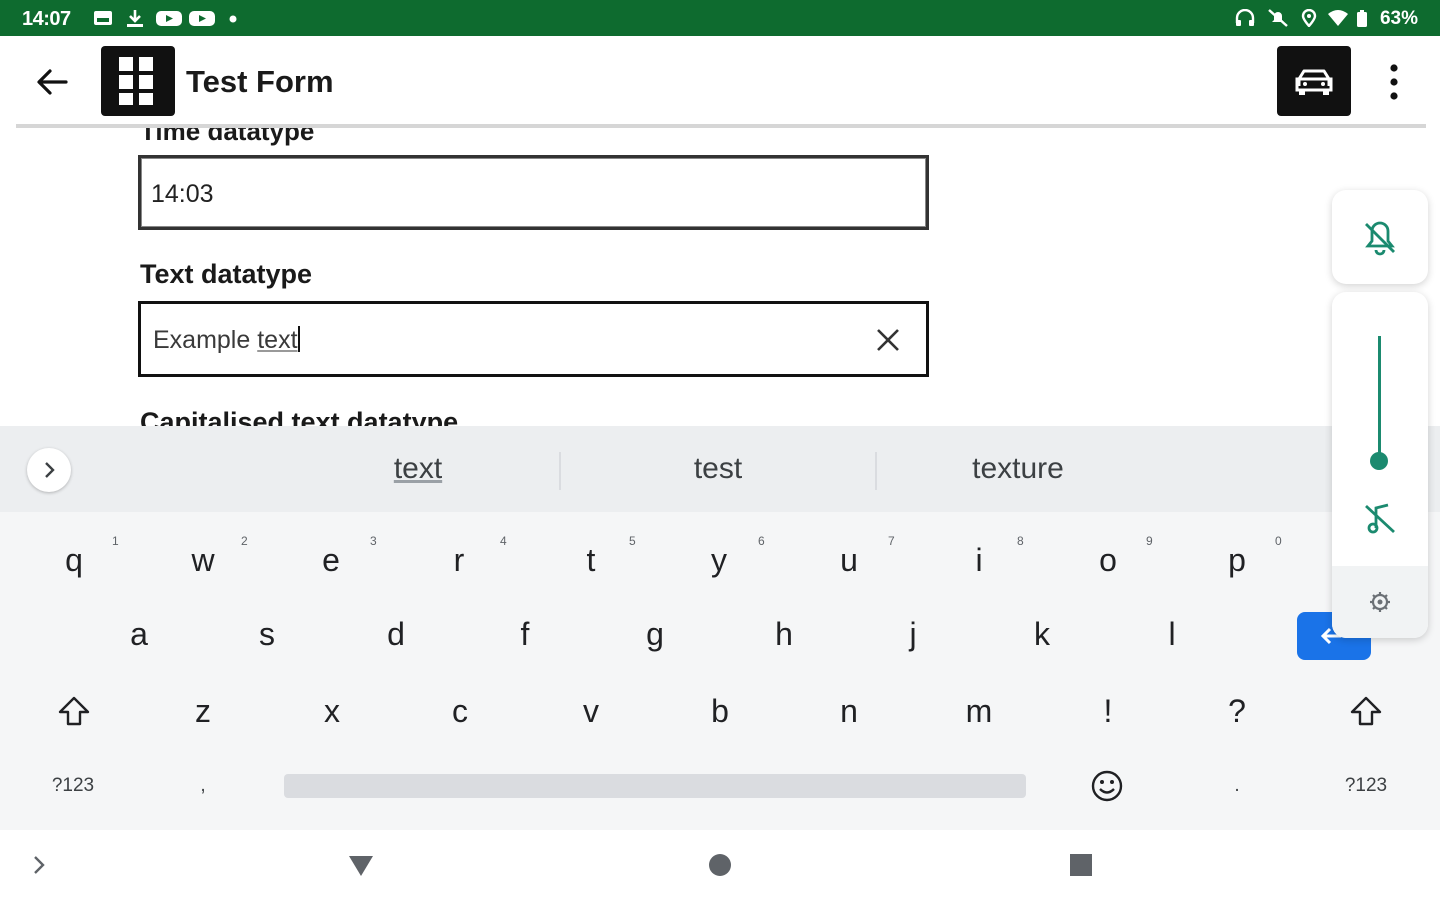  I want to click on gallery-icon, so click(103, 18).